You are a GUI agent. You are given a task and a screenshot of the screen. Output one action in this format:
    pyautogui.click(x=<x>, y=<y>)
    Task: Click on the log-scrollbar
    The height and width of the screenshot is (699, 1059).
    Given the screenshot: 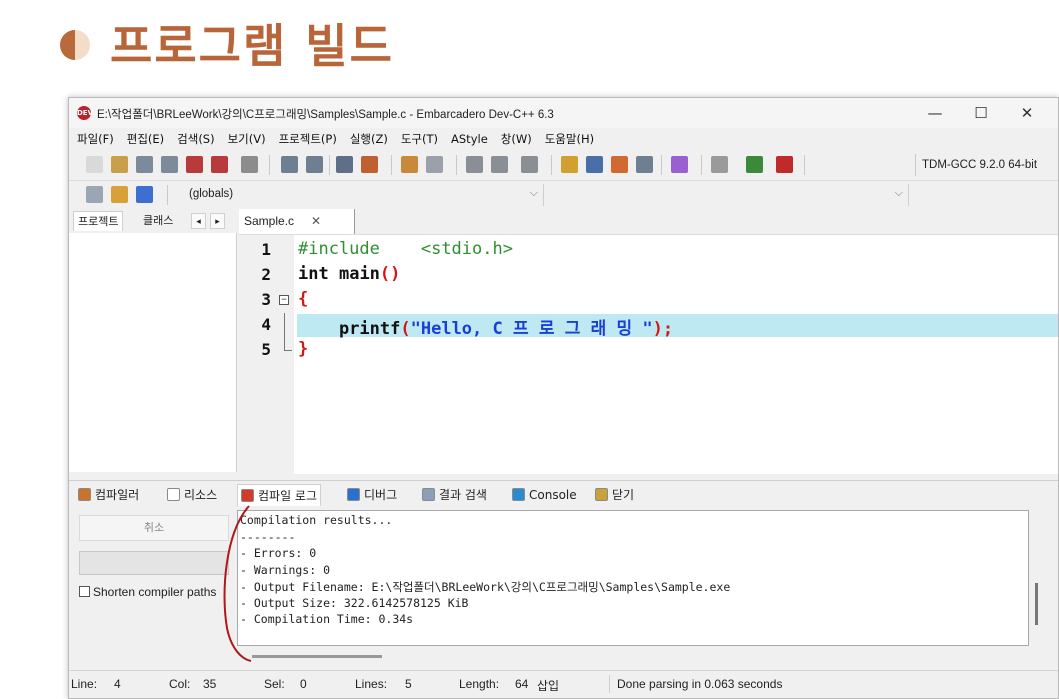 What is the action you would take?
    pyautogui.click(x=1036, y=604)
    